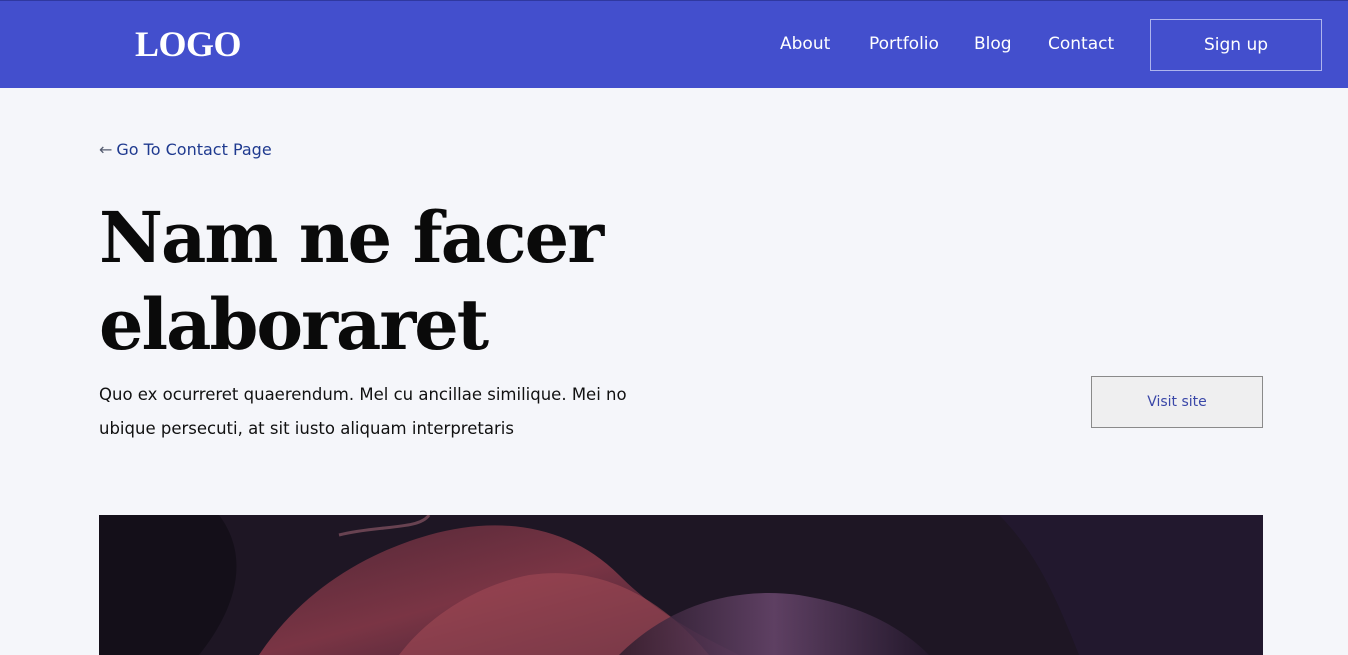 Image resolution: width=1348 pixels, height=655 pixels. What do you see at coordinates (993, 44) in the screenshot?
I see `nav-blog: Blog` at bounding box center [993, 44].